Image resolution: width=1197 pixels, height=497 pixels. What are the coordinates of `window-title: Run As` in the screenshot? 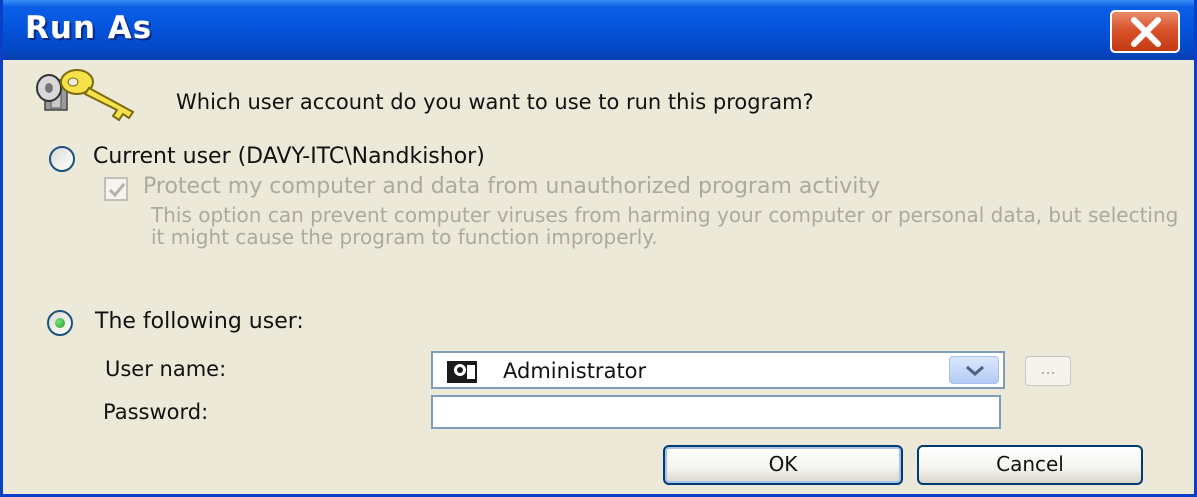 It's located at (89, 28).